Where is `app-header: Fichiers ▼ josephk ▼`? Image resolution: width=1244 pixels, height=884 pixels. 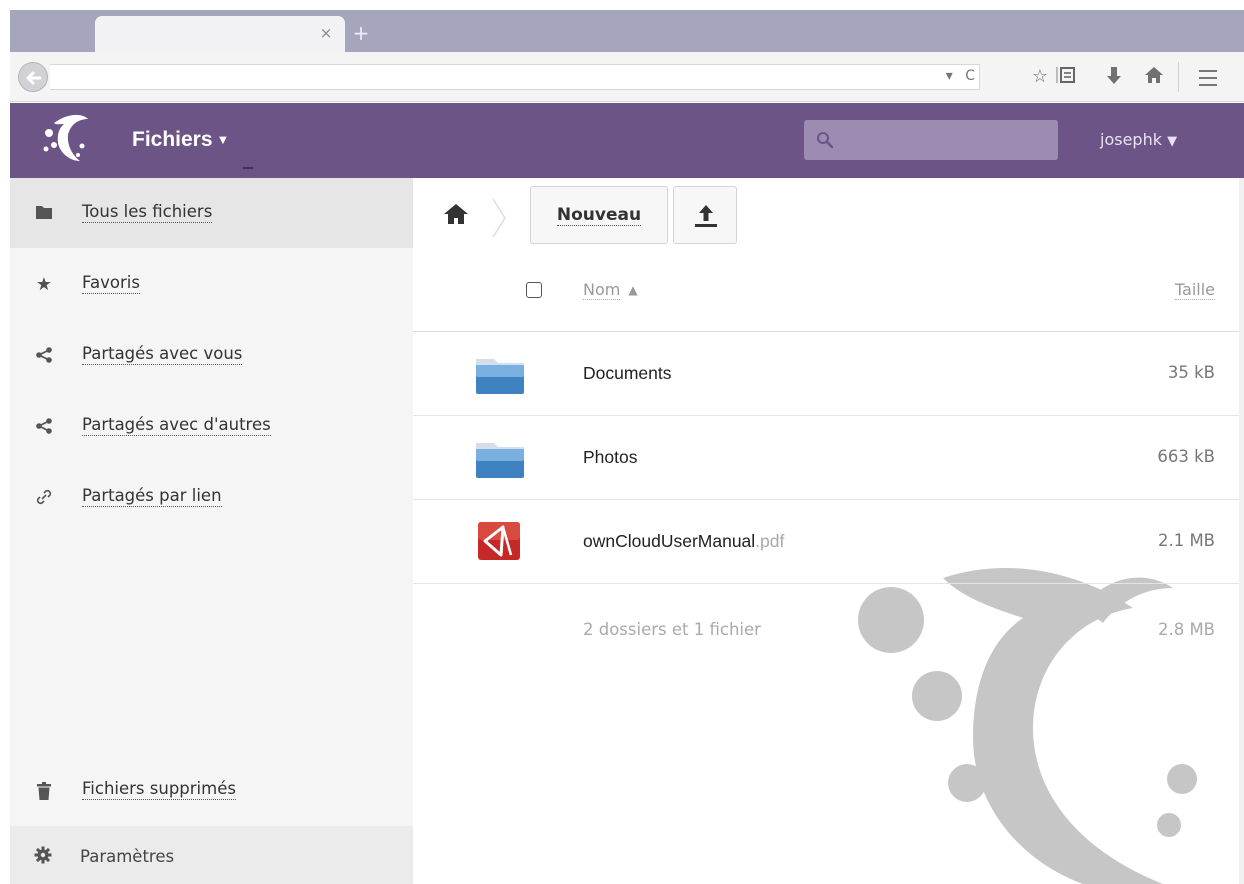 app-header: Fichiers ▼ josephk ▼ is located at coordinates (627, 140).